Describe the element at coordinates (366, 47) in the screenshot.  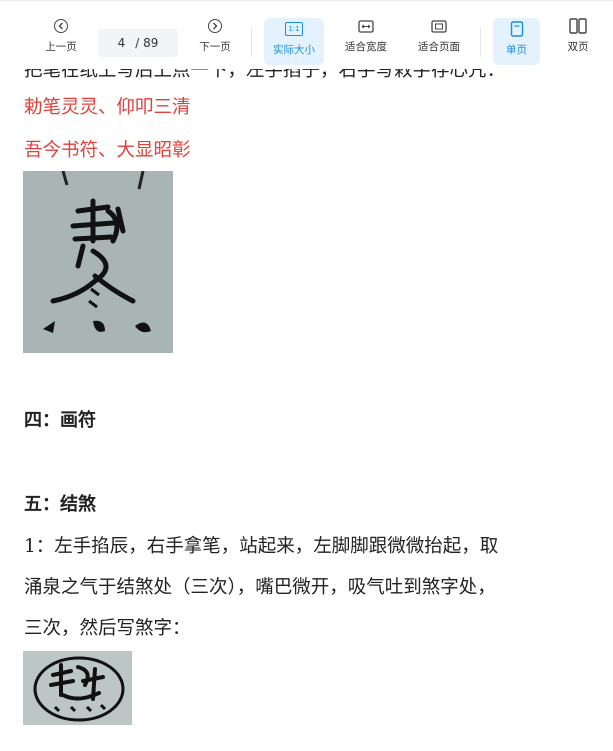
I see `fit-width-label: 适合宽度` at that location.